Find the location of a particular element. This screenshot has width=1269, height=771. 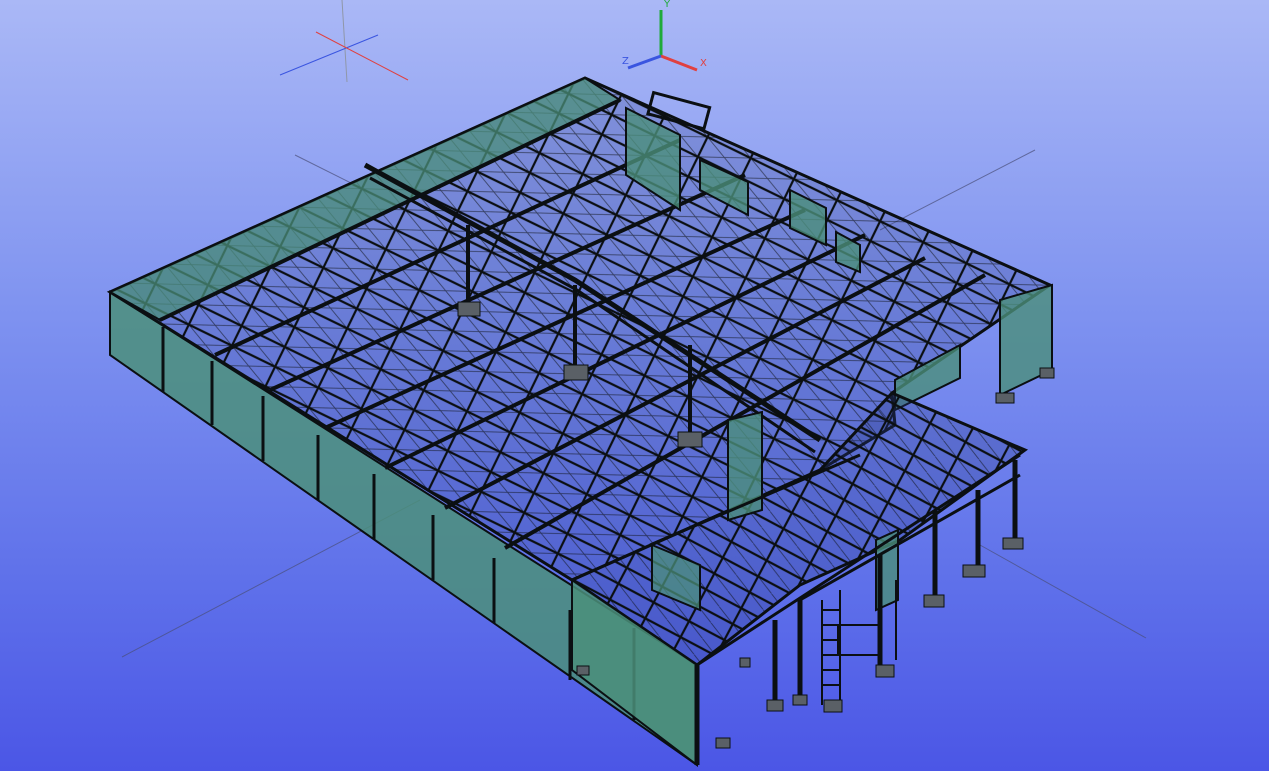

z-axis-label: Z is located at coordinates (625, 61).